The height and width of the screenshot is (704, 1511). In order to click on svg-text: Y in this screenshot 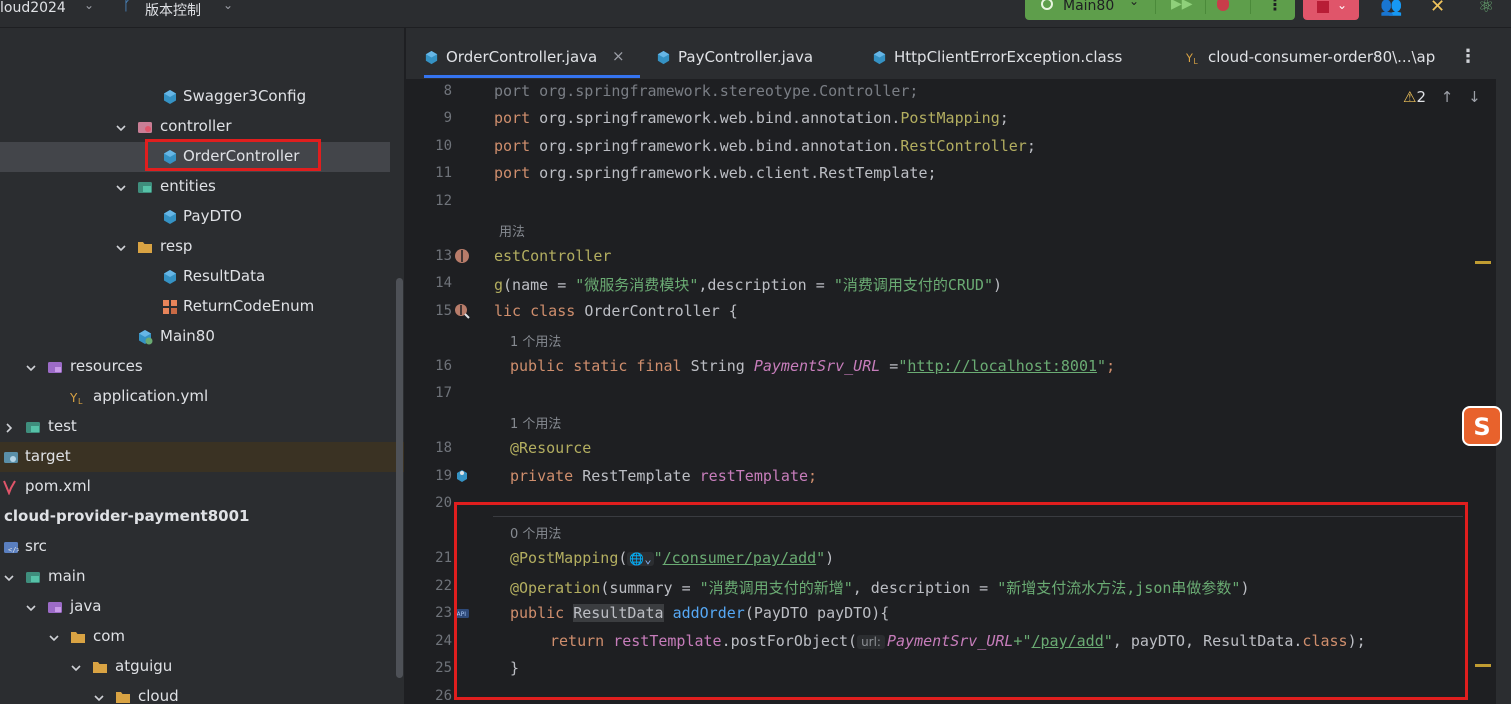, I will do `click(1189, 58)`.